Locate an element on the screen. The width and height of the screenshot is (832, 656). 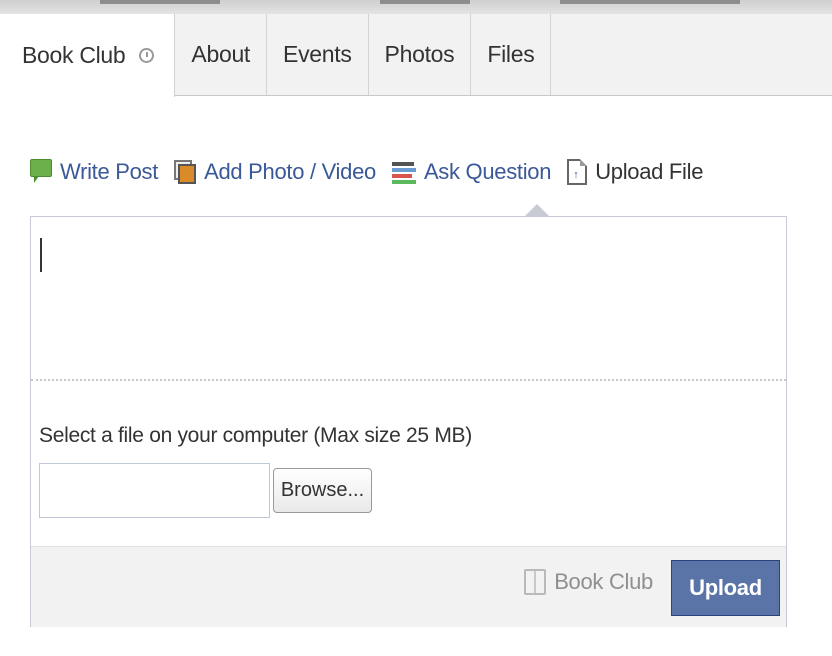
tab-about: About is located at coordinates (221, 54).